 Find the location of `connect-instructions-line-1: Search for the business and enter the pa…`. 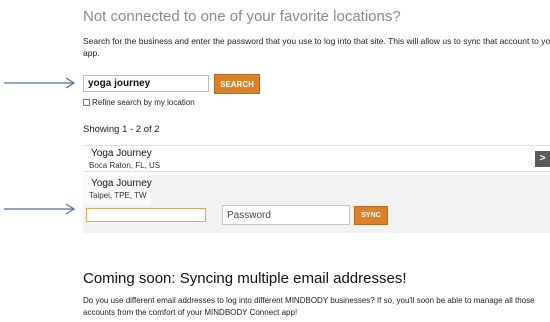

connect-instructions-line-1: Search for the business and enter the pa… is located at coordinates (316, 41).